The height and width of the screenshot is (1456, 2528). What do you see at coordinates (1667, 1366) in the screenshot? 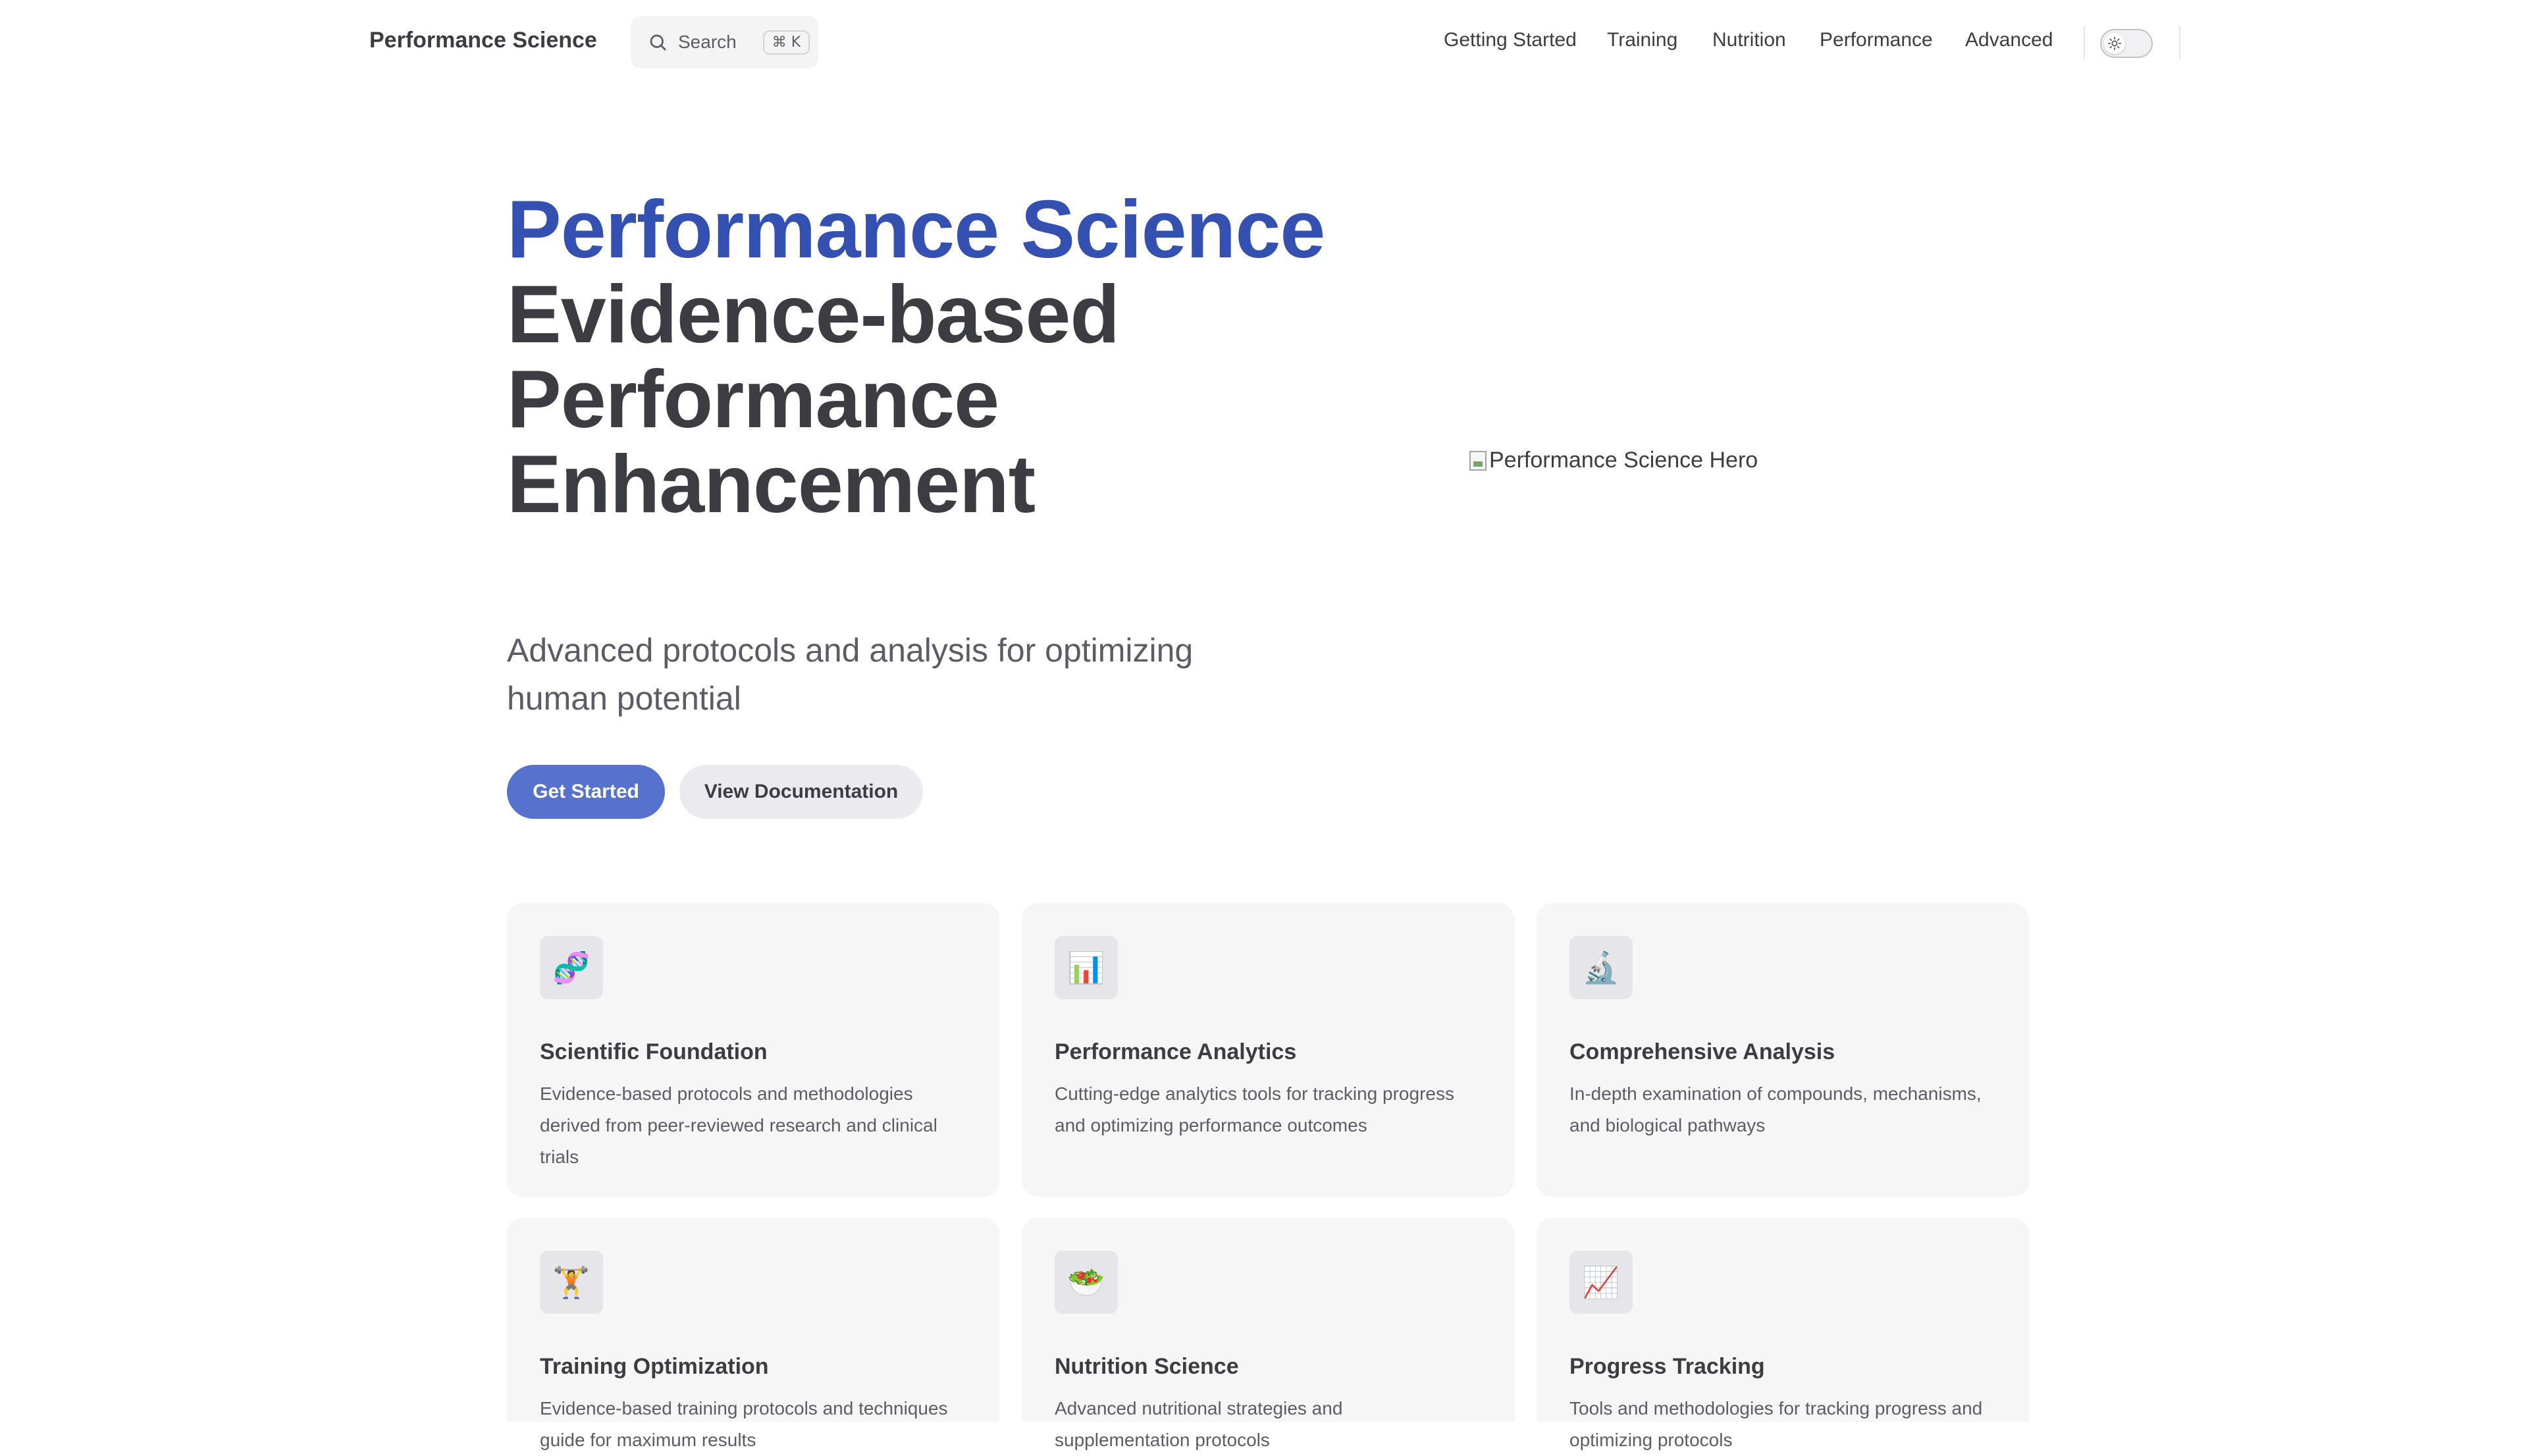
I see `feature-title: Progress Tracking` at bounding box center [1667, 1366].